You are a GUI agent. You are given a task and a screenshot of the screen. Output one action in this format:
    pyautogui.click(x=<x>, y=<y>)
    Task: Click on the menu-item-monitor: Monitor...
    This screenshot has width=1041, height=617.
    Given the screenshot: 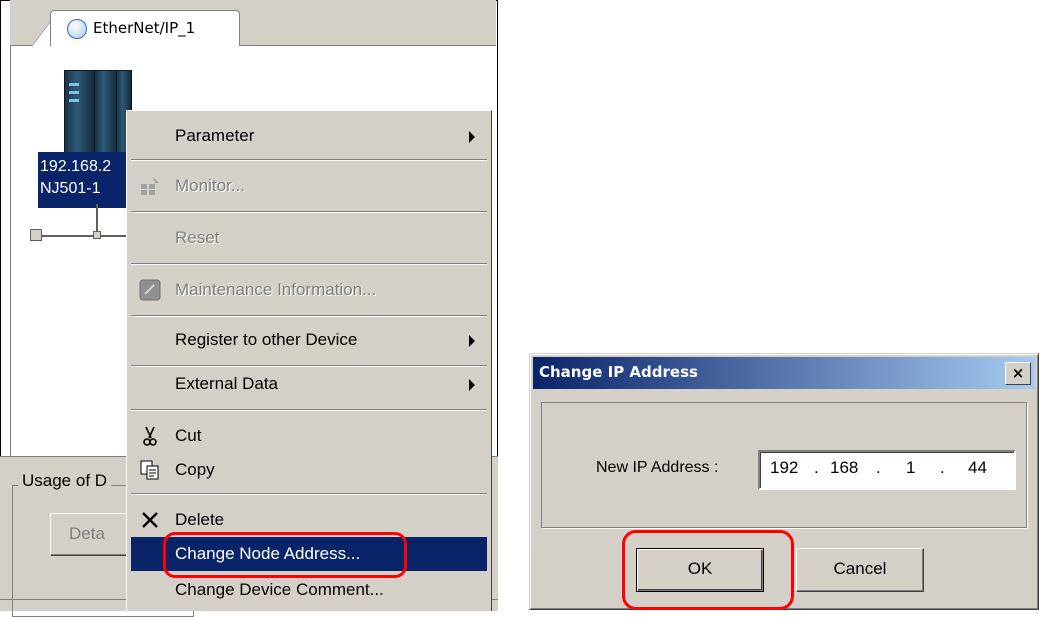 What is the action you would take?
    pyautogui.click(x=309, y=186)
    